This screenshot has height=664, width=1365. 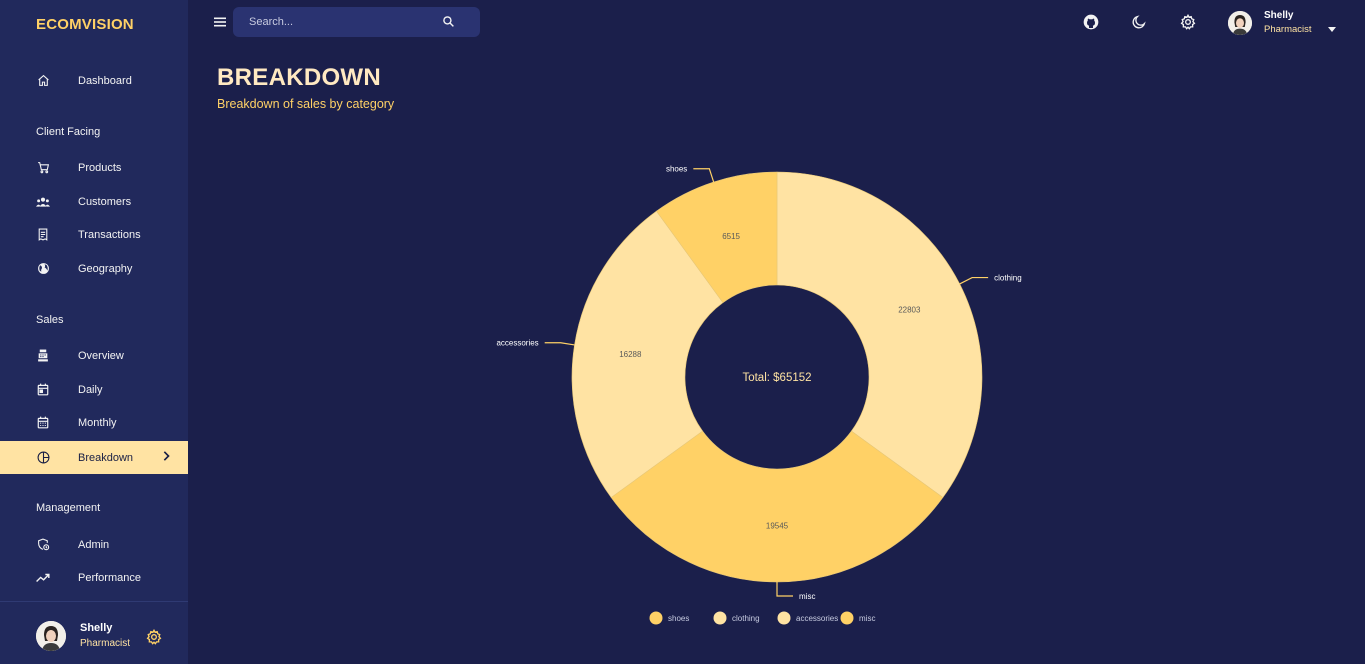 What do you see at coordinates (879, 334) in the screenshot?
I see `pie-slice-clothing` at bounding box center [879, 334].